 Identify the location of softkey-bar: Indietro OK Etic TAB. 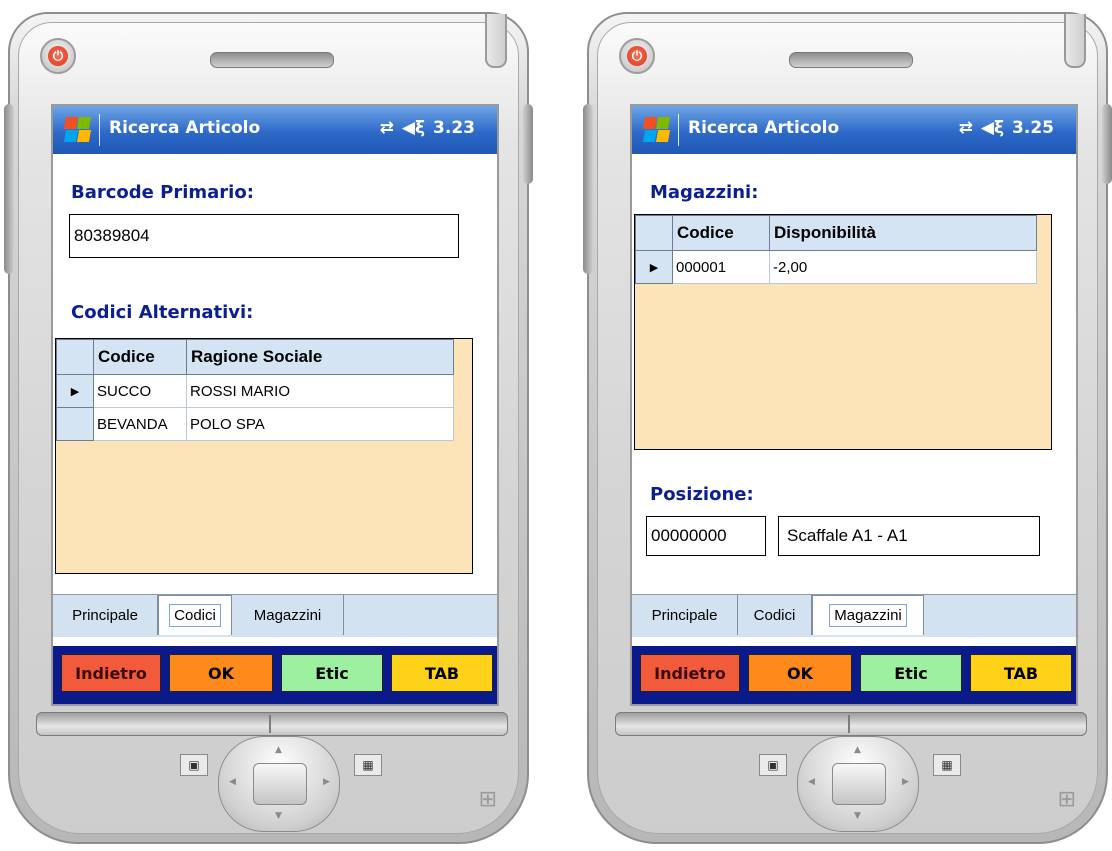
(275, 675).